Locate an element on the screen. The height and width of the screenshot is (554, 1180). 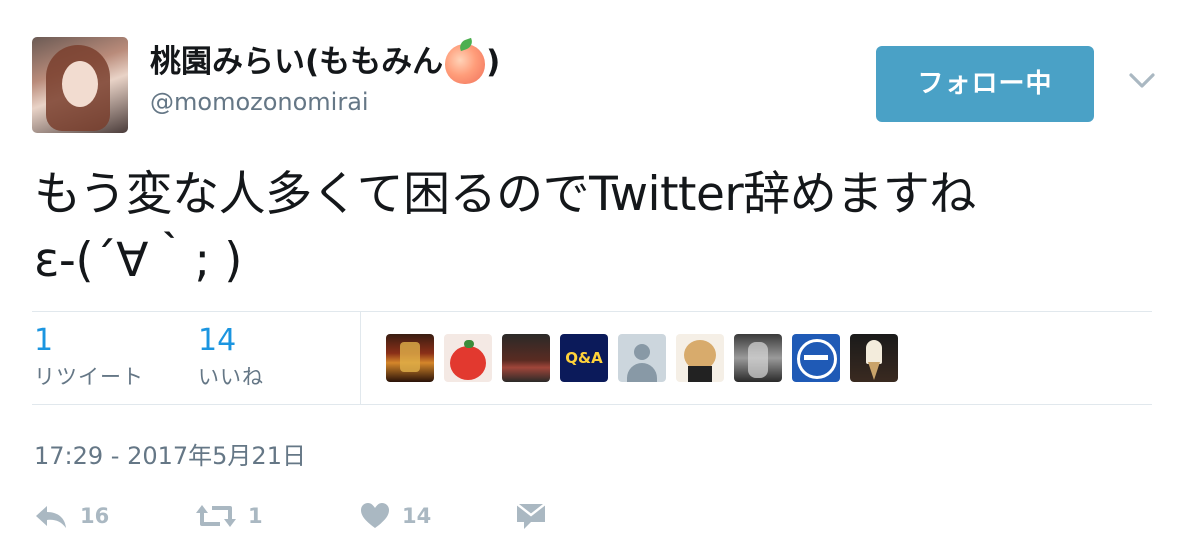
liker-avatars: Q&A is located at coordinates (642, 358).